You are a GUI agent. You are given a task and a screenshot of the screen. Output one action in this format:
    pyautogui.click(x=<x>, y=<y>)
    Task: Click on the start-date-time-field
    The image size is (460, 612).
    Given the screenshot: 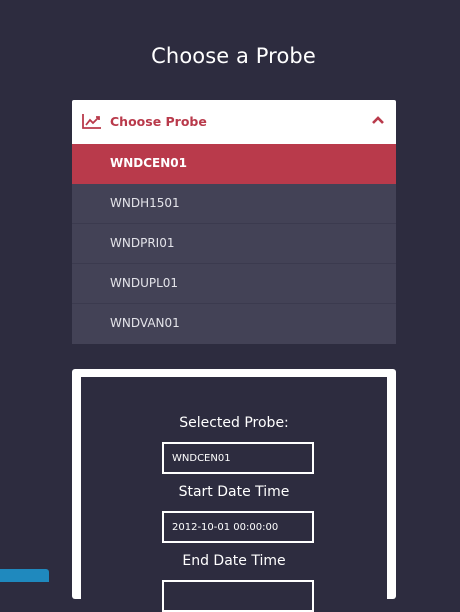 What is the action you would take?
    pyautogui.click(x=238, y=527)
    